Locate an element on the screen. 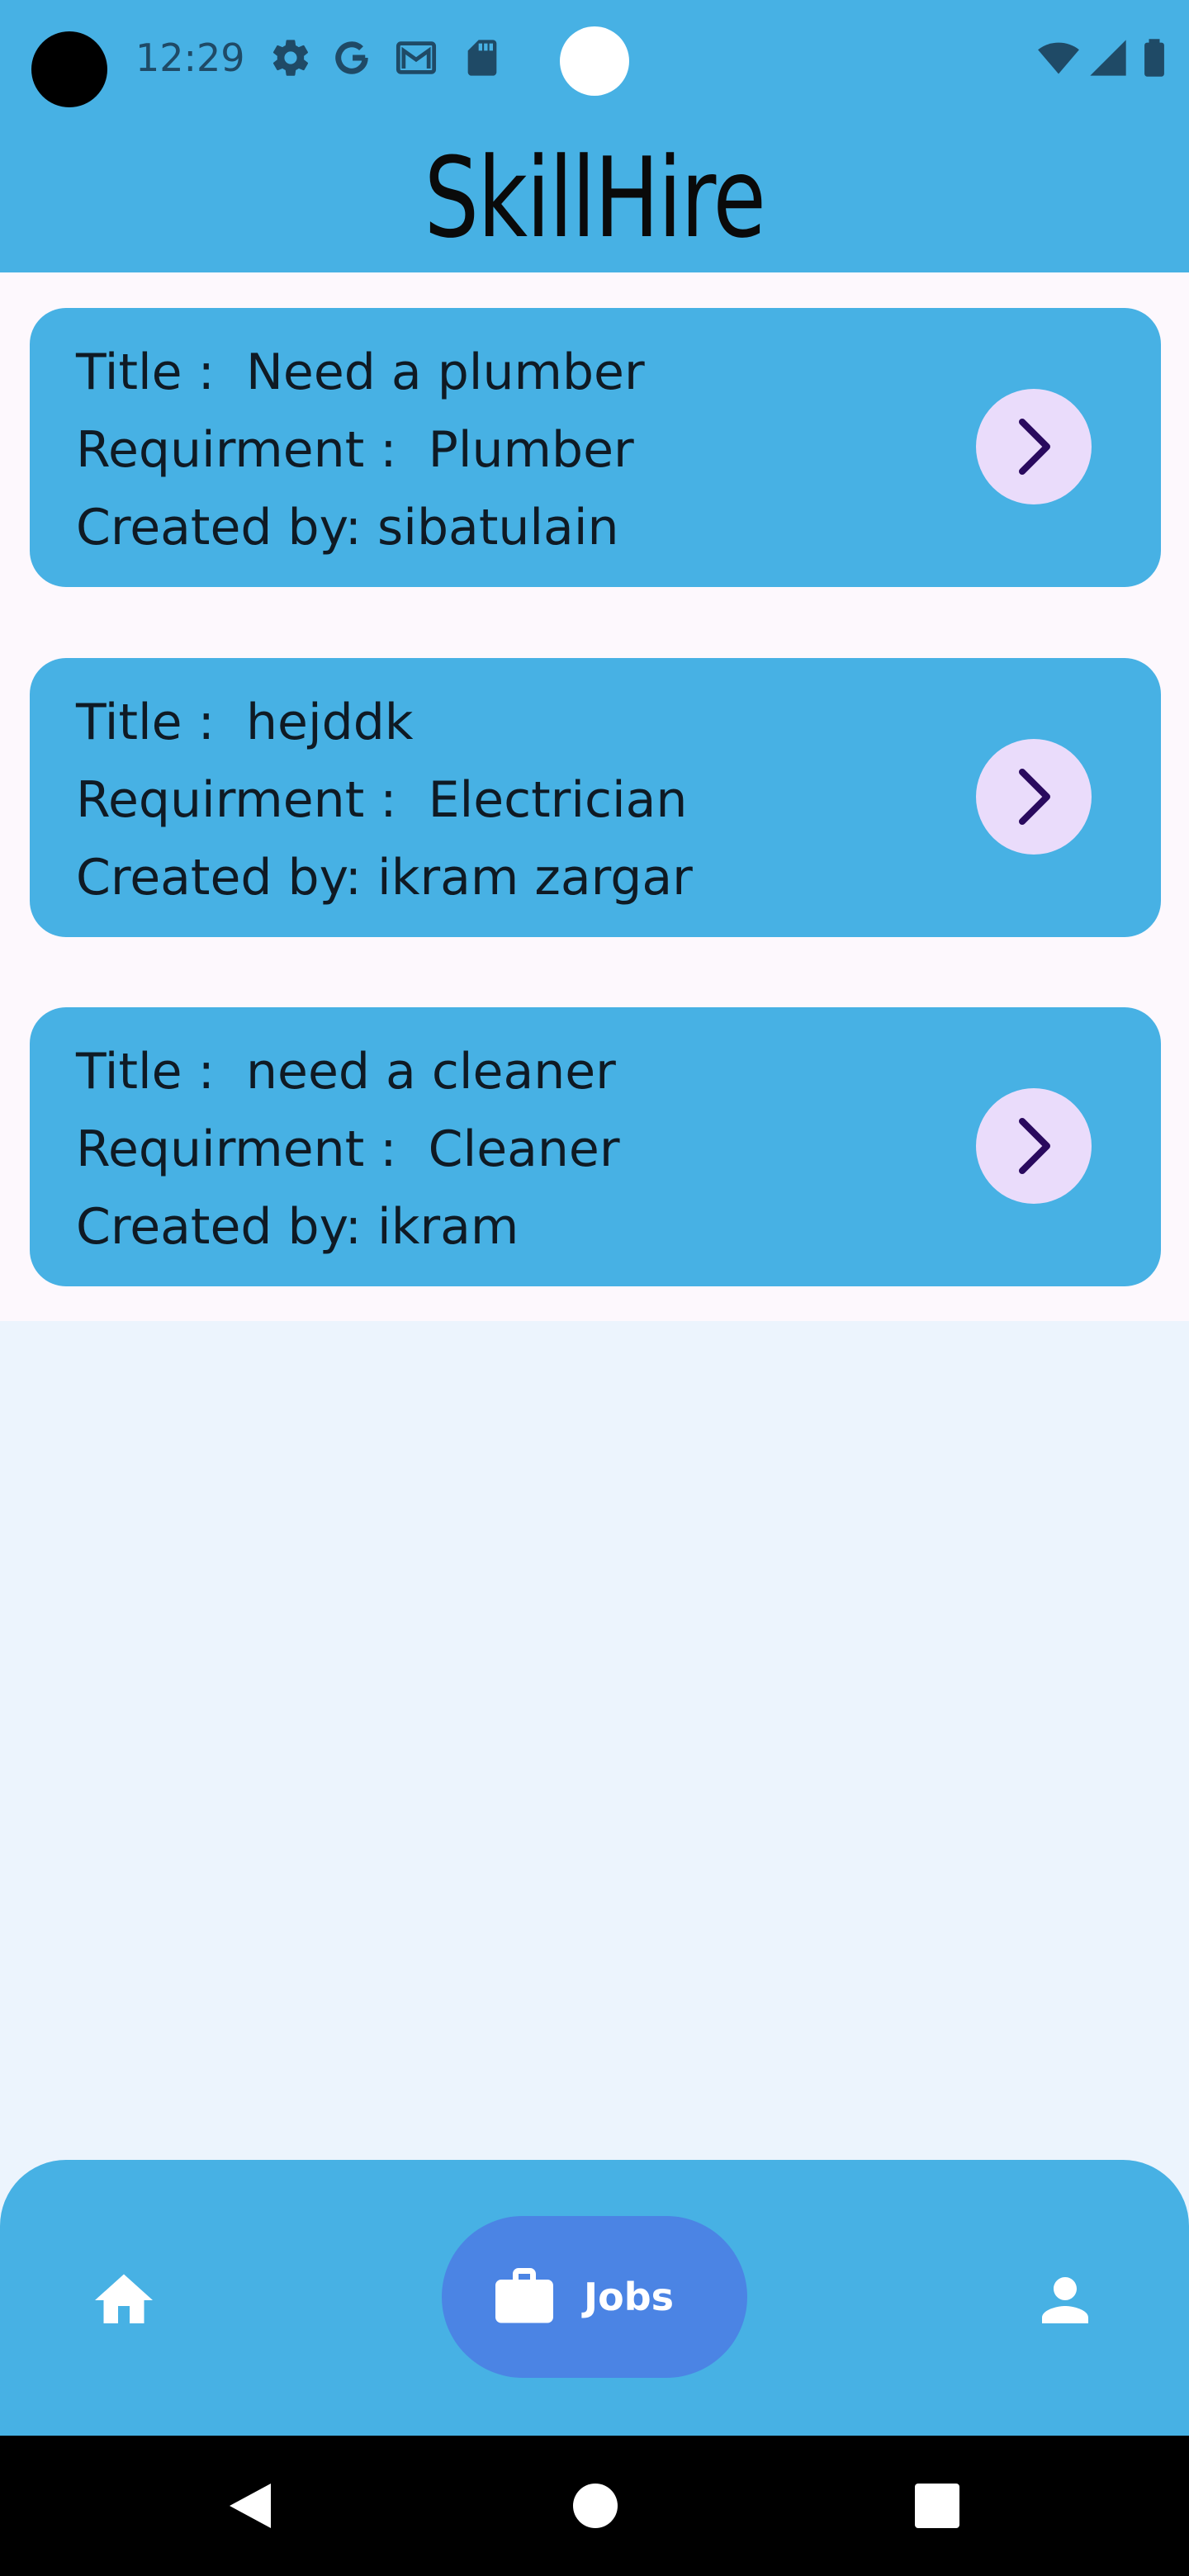 The width and height of the screenshot is (1189, 2576). app-title: SkillHire is located at coordinates (595, 198).